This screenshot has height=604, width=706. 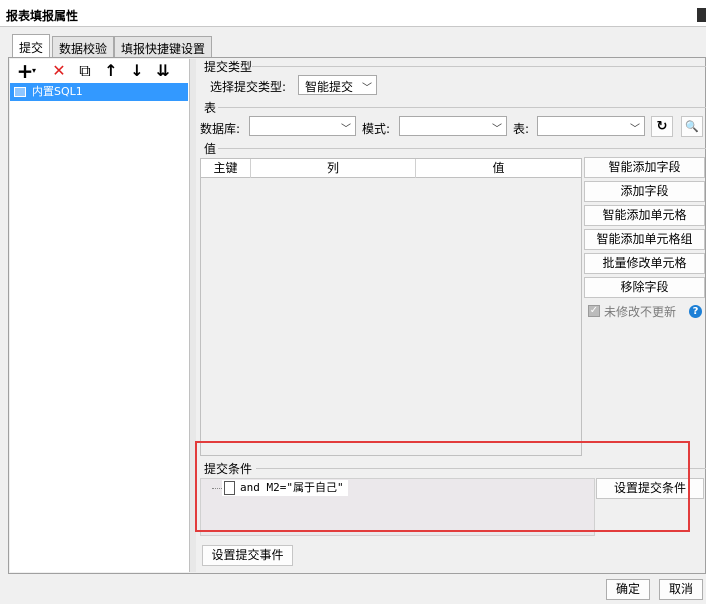 What do you see at coordinates (247, 555) in the screenshot?
I see `set-submit-event-button: 设置提交事件` at bounding box center [247, 555].